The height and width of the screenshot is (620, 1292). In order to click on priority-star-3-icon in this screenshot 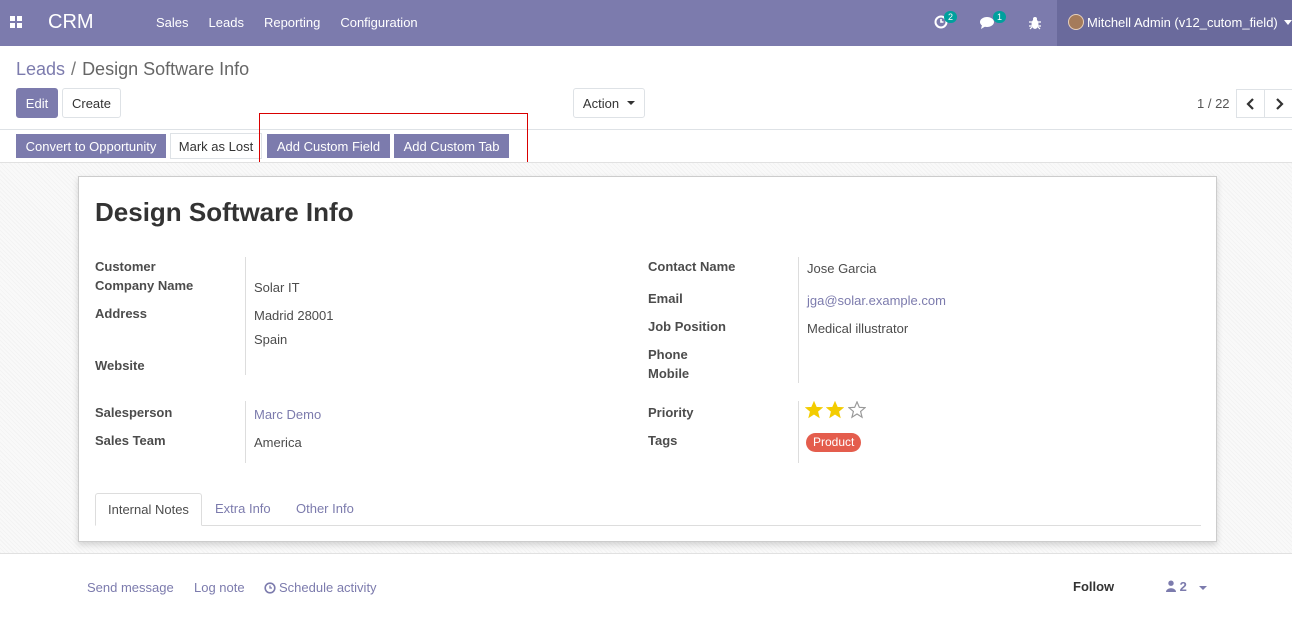, I will do `click(857, 410)`.